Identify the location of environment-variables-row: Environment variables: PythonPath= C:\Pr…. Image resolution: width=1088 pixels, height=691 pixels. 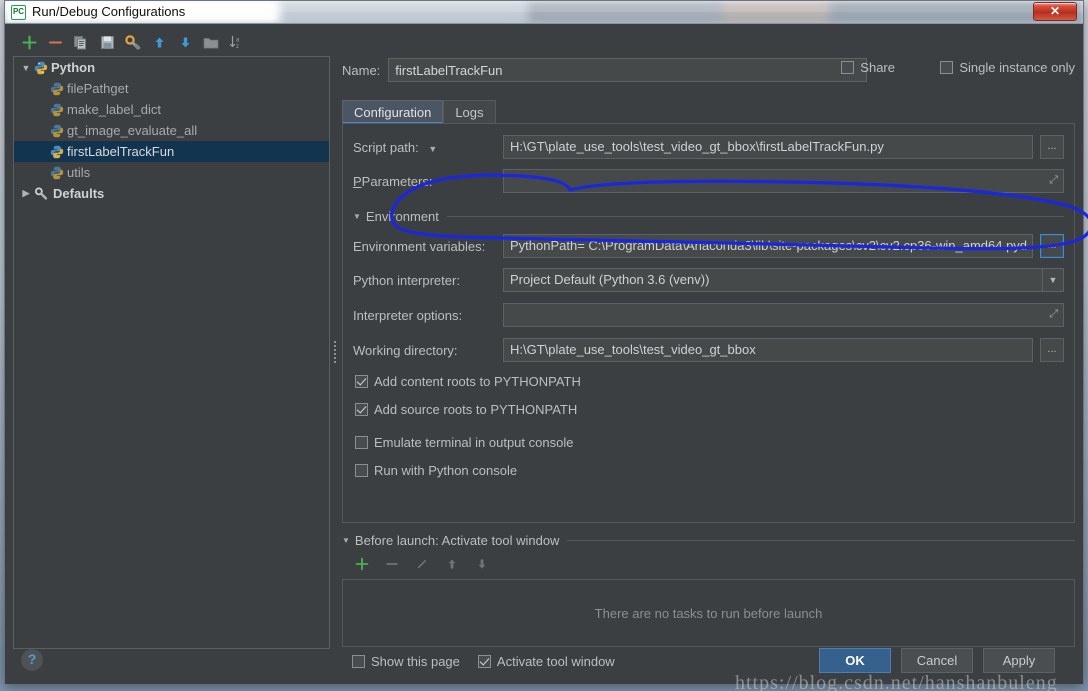
(708, 246).